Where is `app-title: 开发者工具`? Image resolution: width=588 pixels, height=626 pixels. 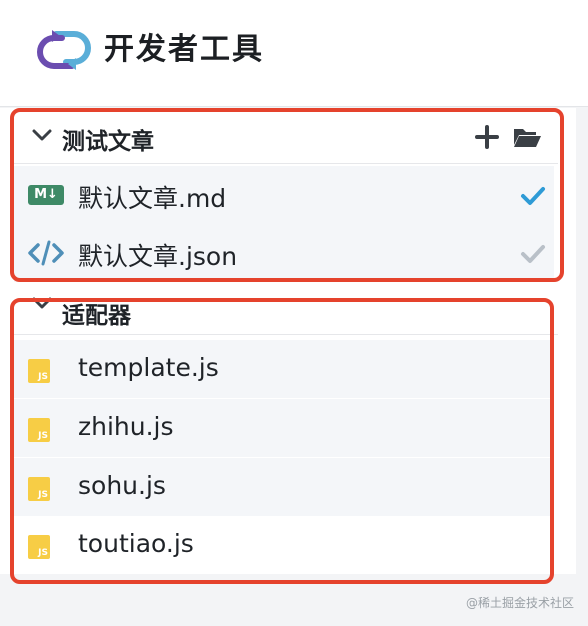 app-title: 开发者工具 is located at coordinates (184, 49).